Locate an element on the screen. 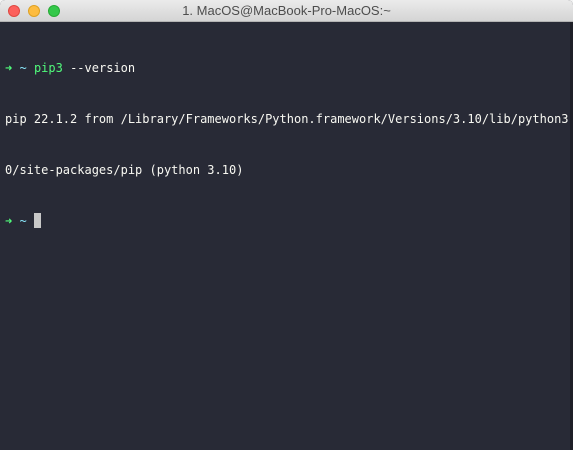 The width and height of the screenshot is (573, 450). terminal-line-output: 0/site-packages/pip (python 3.10) is located at coordinates (124, 170).